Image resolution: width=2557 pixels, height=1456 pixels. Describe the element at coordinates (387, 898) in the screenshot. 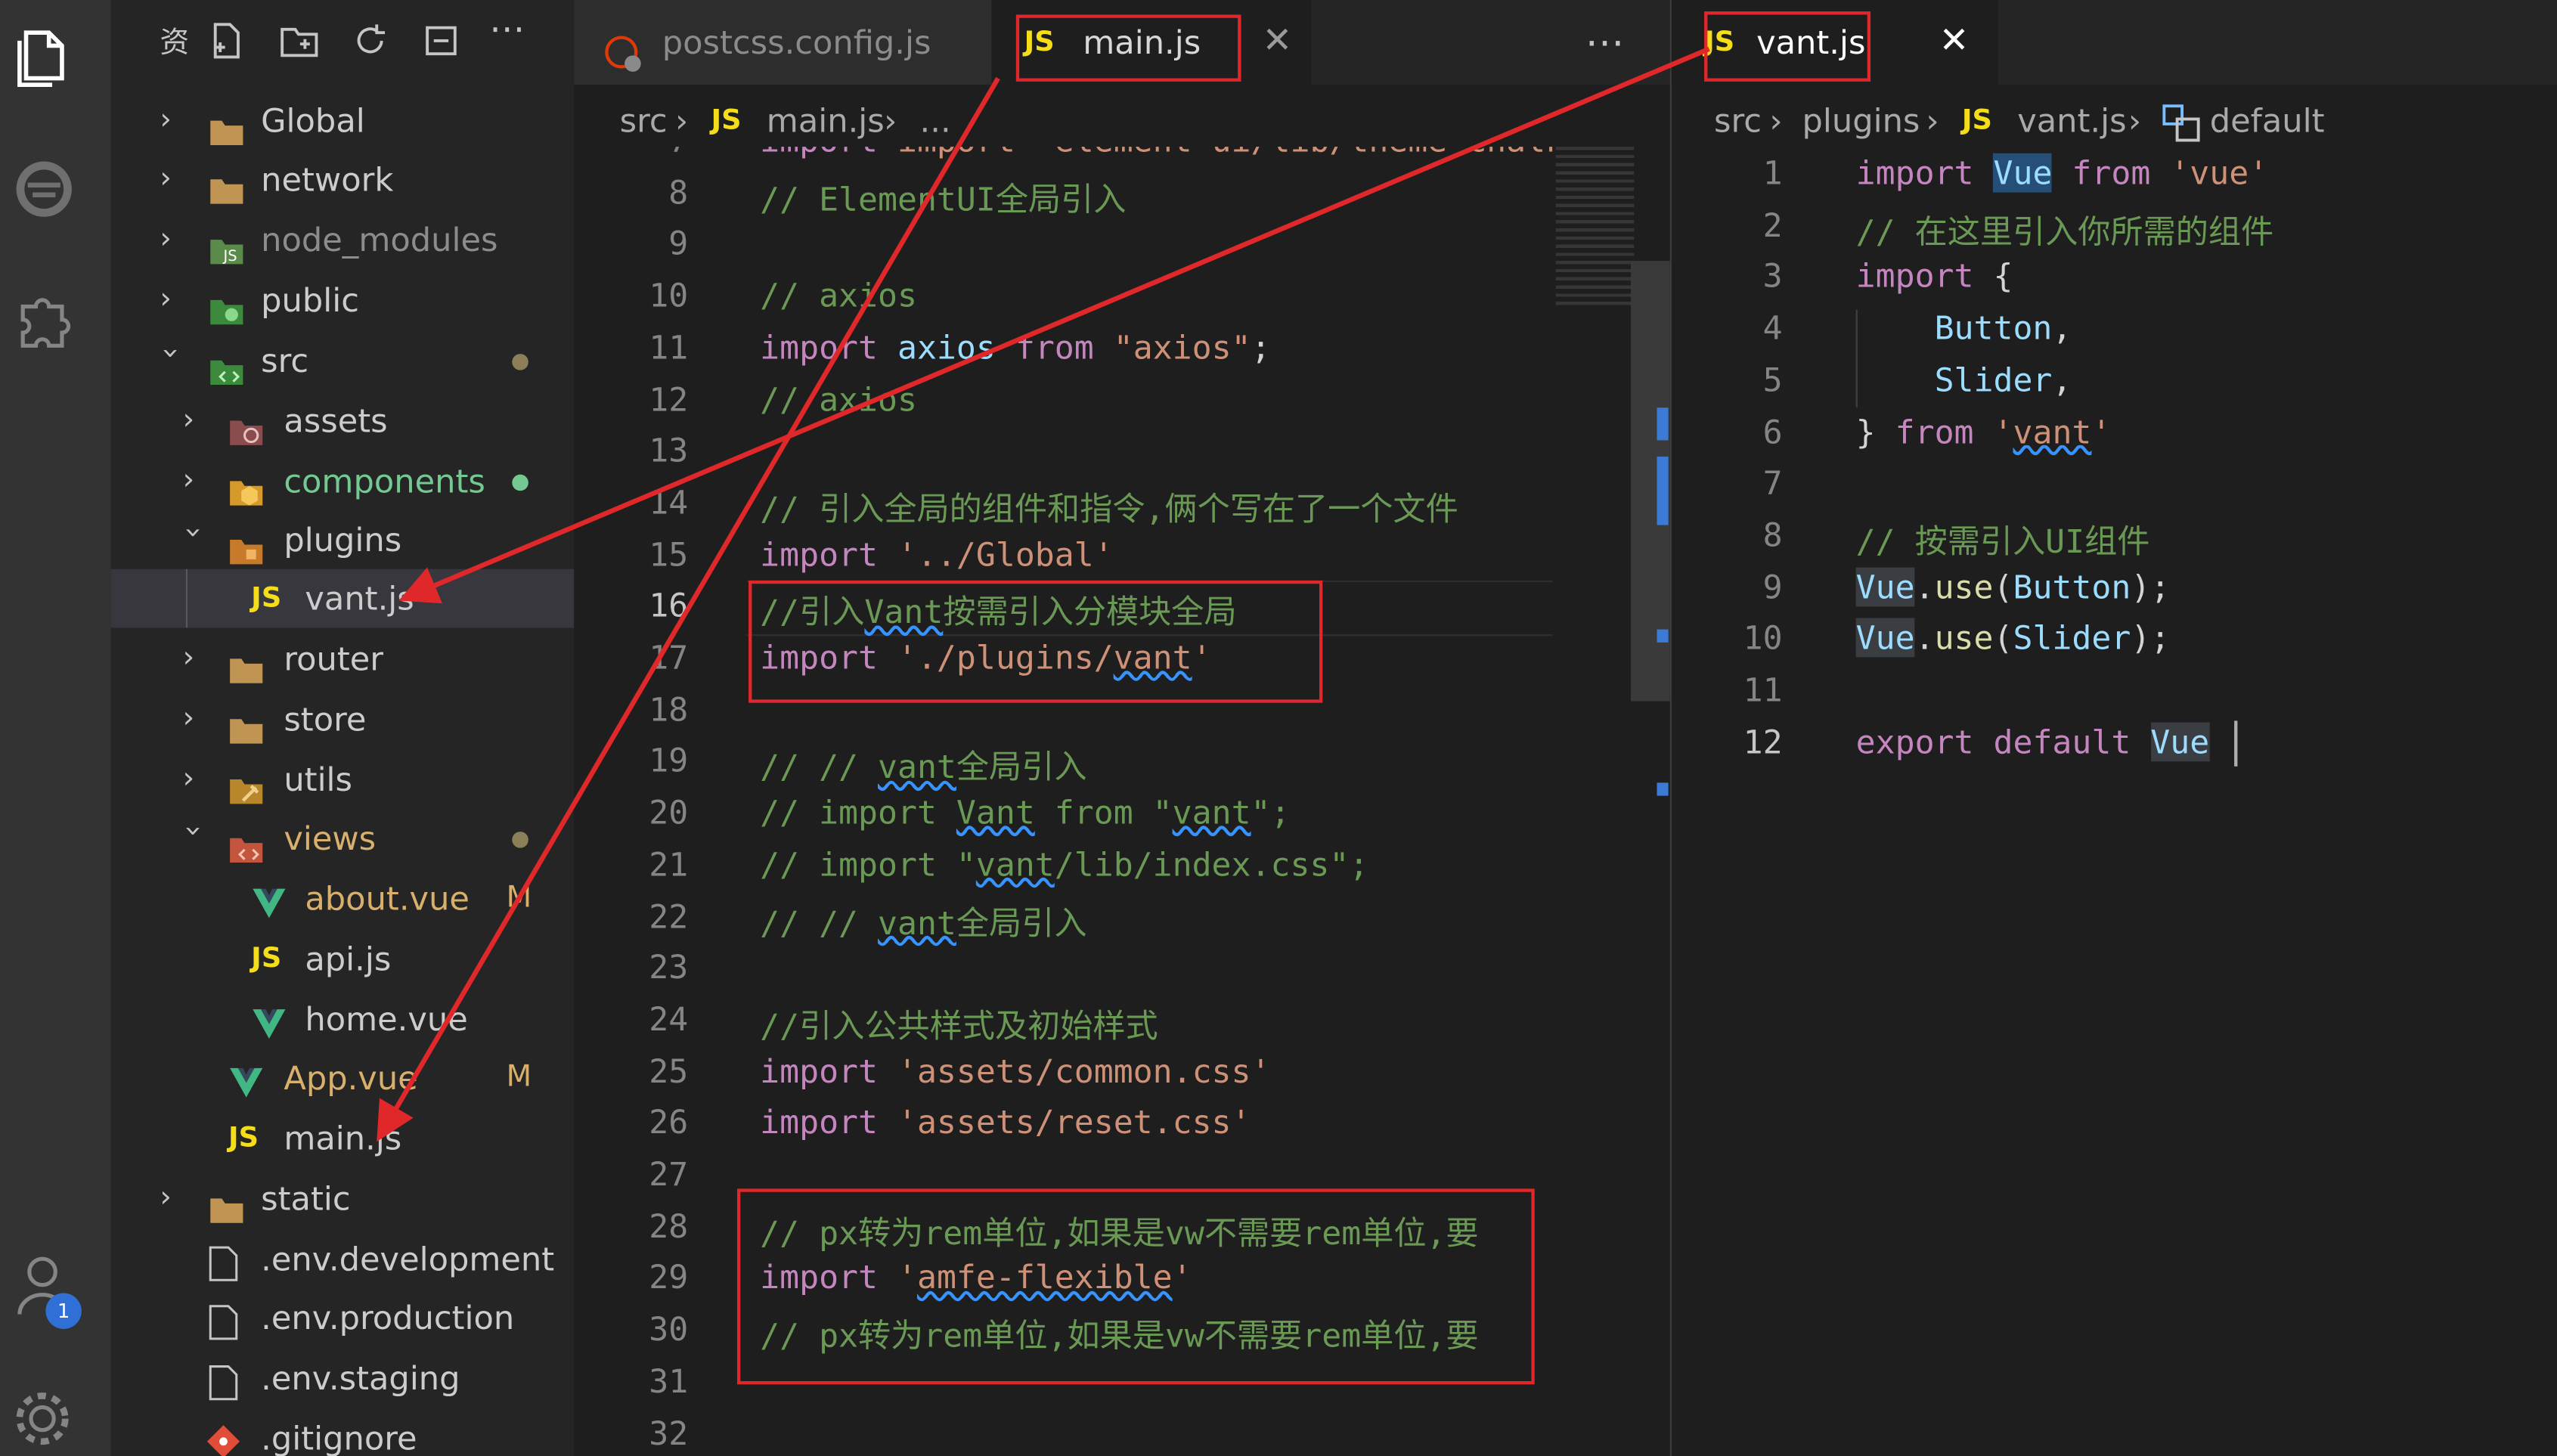

I see `tree-label: about.vue` at that location.